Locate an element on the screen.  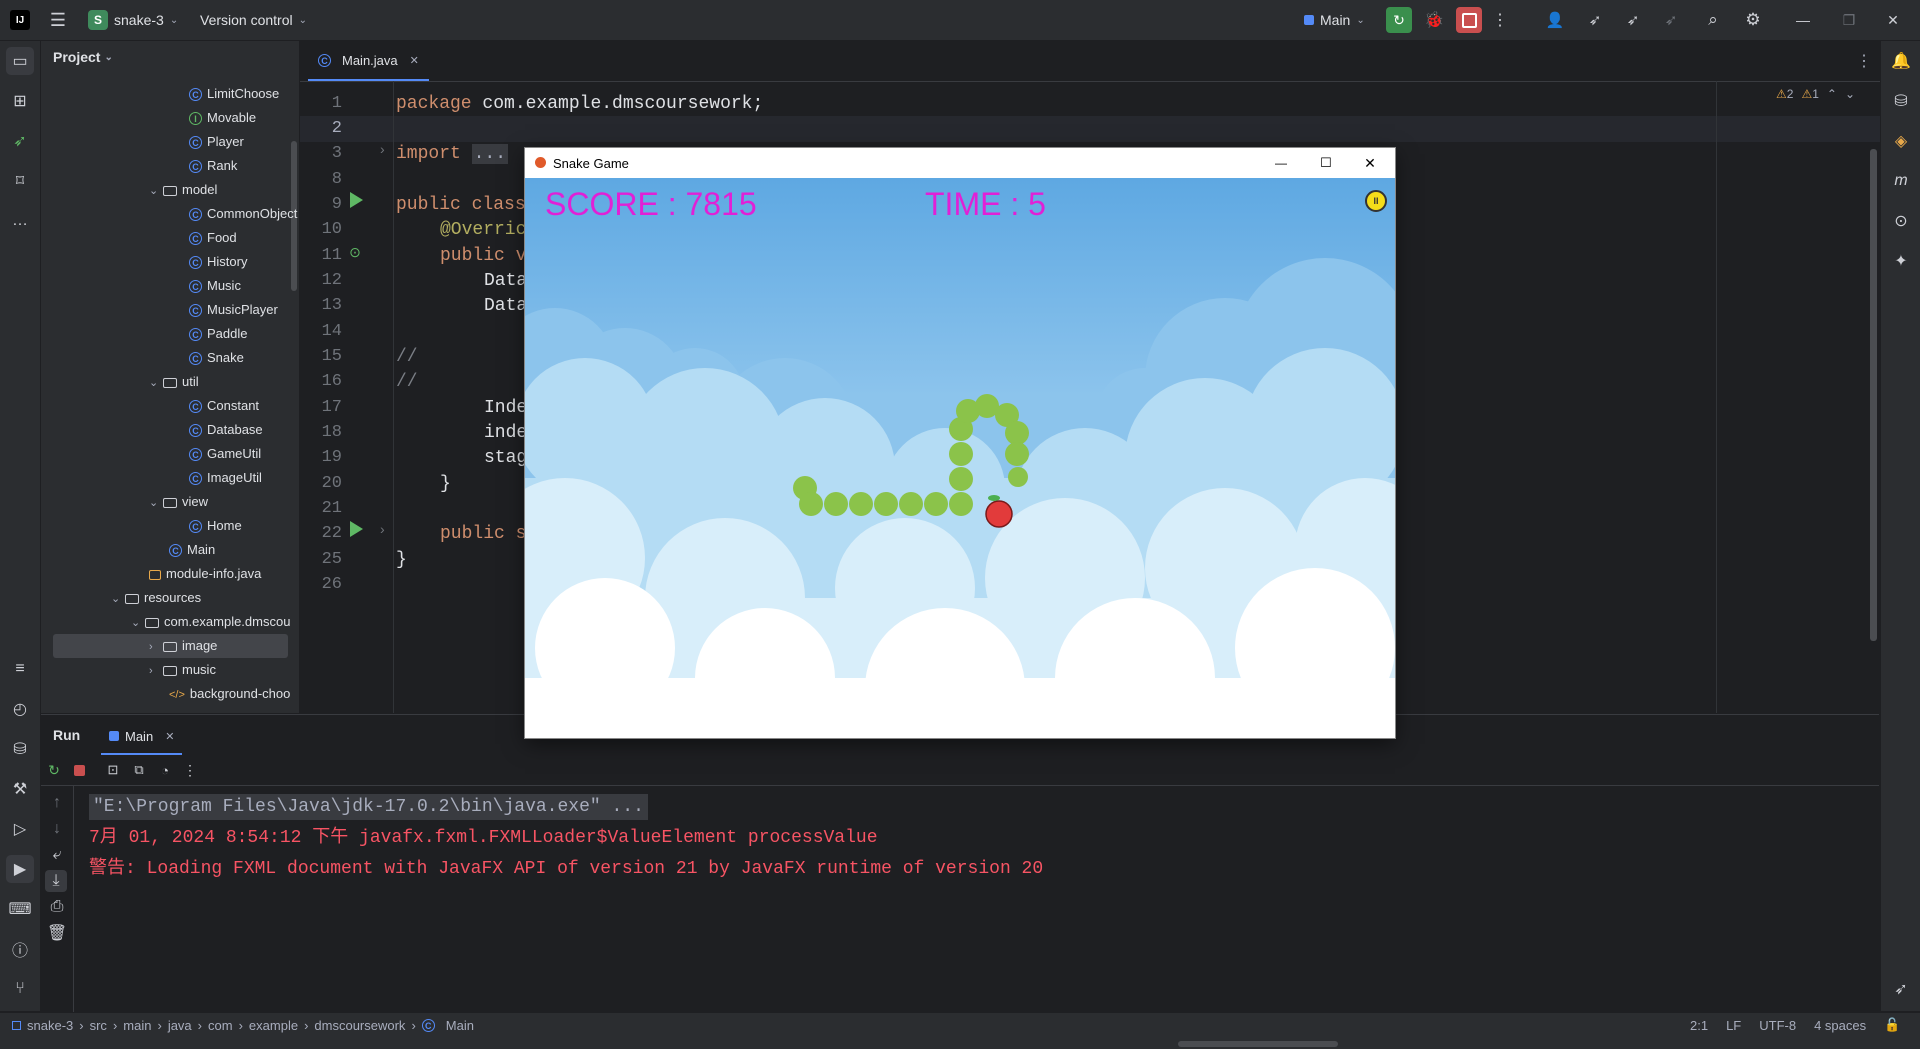
code-line: stag is located at coordinates (505, 458).